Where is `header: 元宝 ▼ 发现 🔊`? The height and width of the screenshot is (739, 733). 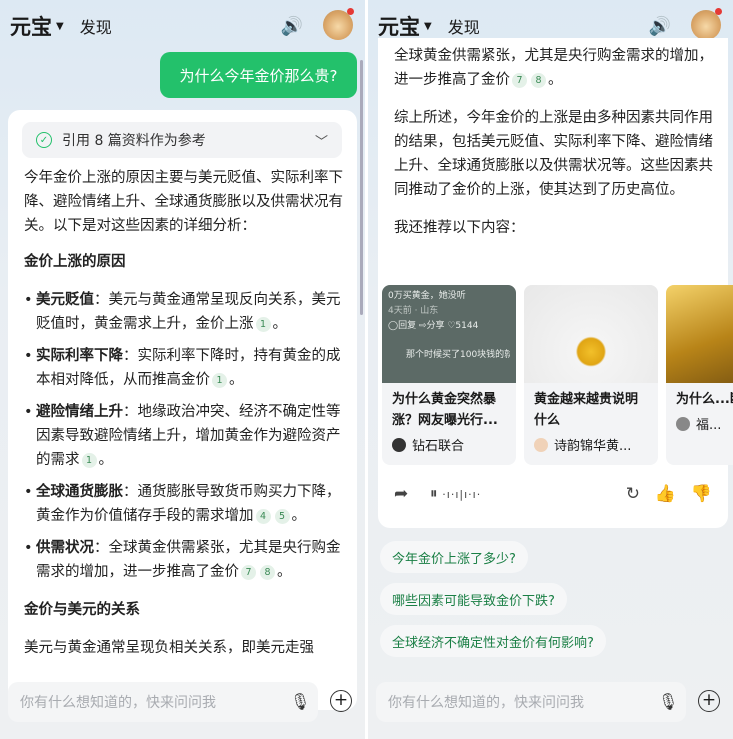
header: 元宝 ▼ 发现 🔊 is located at coordinates (182, 26).